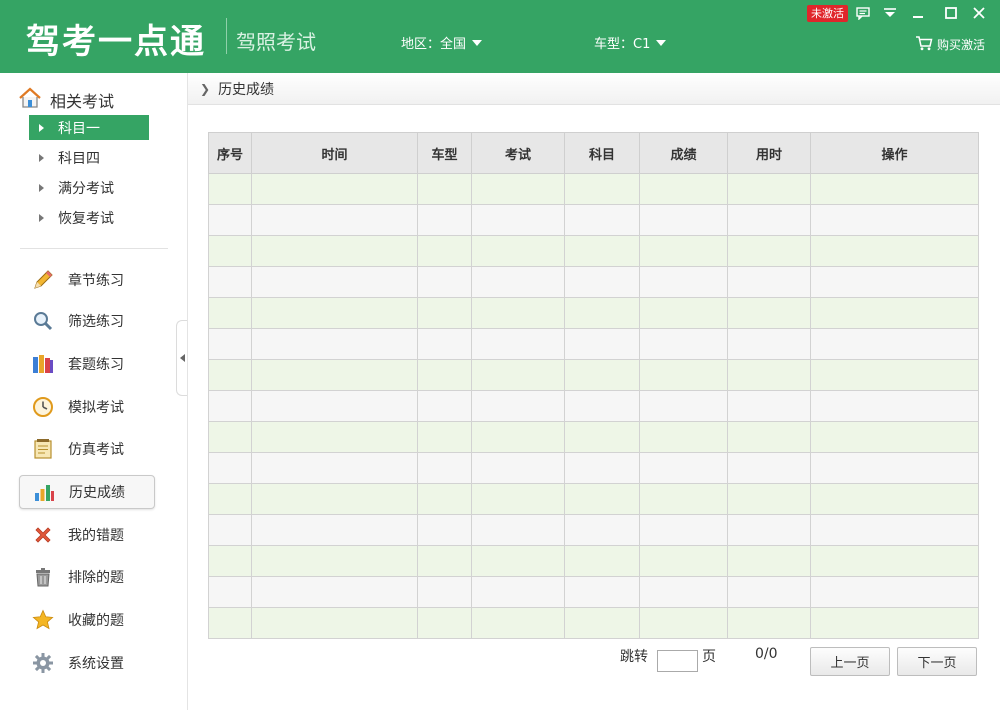 This screenshot has height=710, width=1000. What do you see at coordinates (594, 89) in the screenshot?
I see `breadcrumb: ❯ 历史成绩` at bounding box center [594, 89].